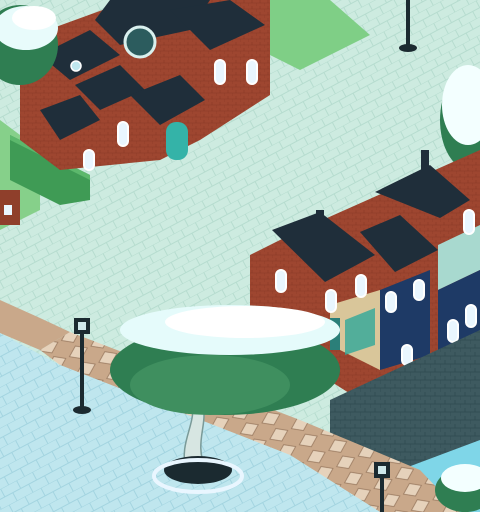 Image resolution: width=480 pixels, height=512 pixels. What do you see at coordinates (10, 207) in the screenshot?
I see `shed-icon` at bounding box center [10, 207].